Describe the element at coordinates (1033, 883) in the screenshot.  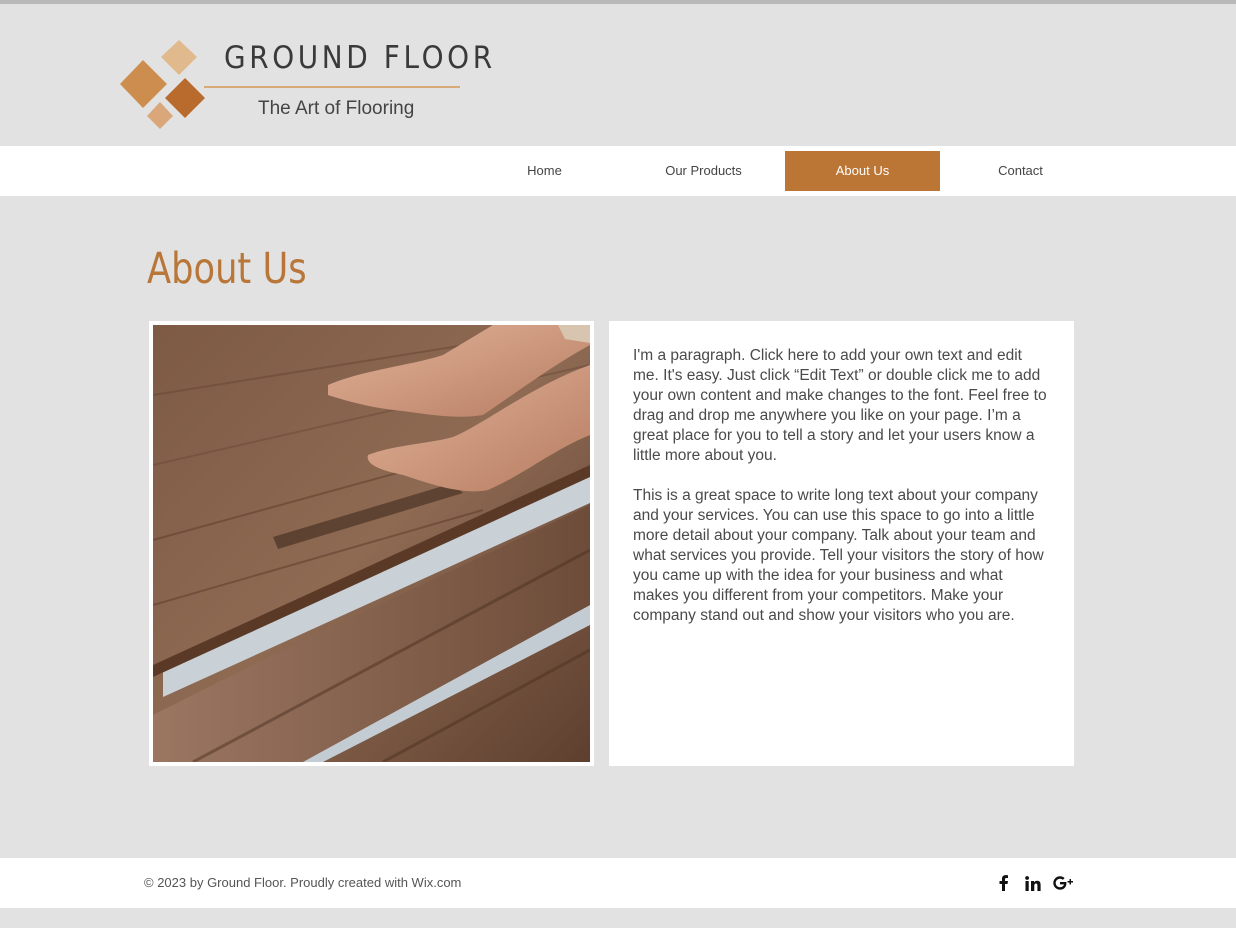
I see `linkedin-icon` at that location.